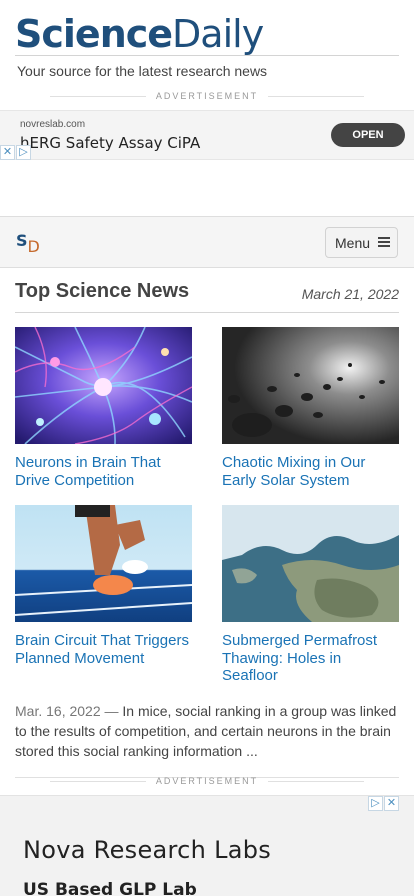 The height and width of the screenshot is (896, 414). I want to click on navigation-bar: SD Menu, so click(207, 242).